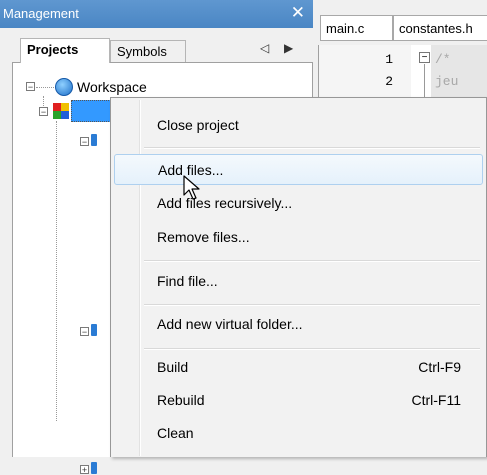 Image resolution: width=487 pixels, height=475 pixels. Describe the element at coordinates (436, 400) in the screenshot. I see `menu-item-shortcut: Ctrl-F11` at that location.